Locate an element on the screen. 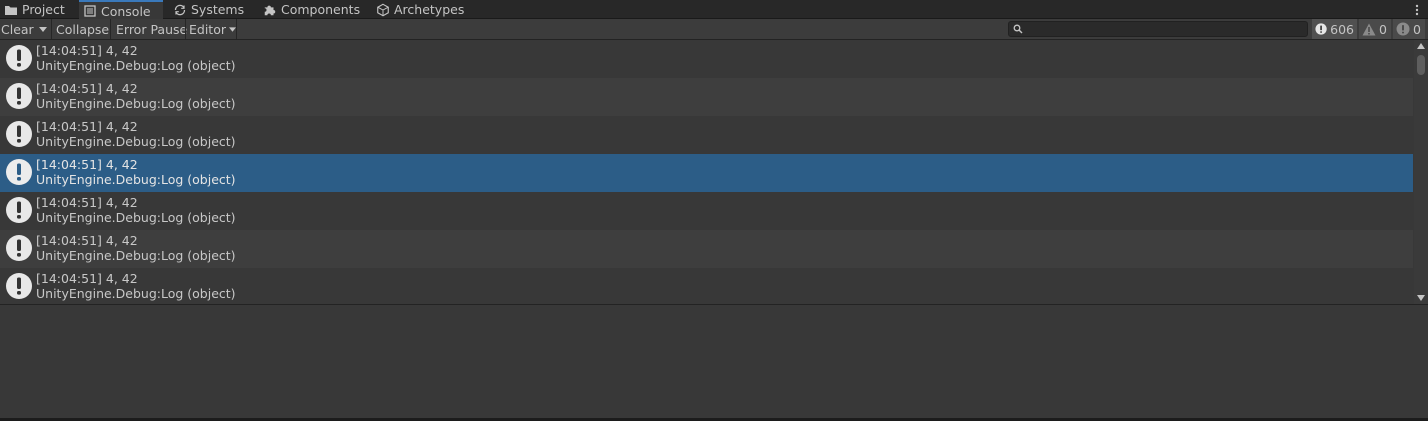 The image size is (1428, 421). scrollbar-thumb is located at coordinates (1421, 65).